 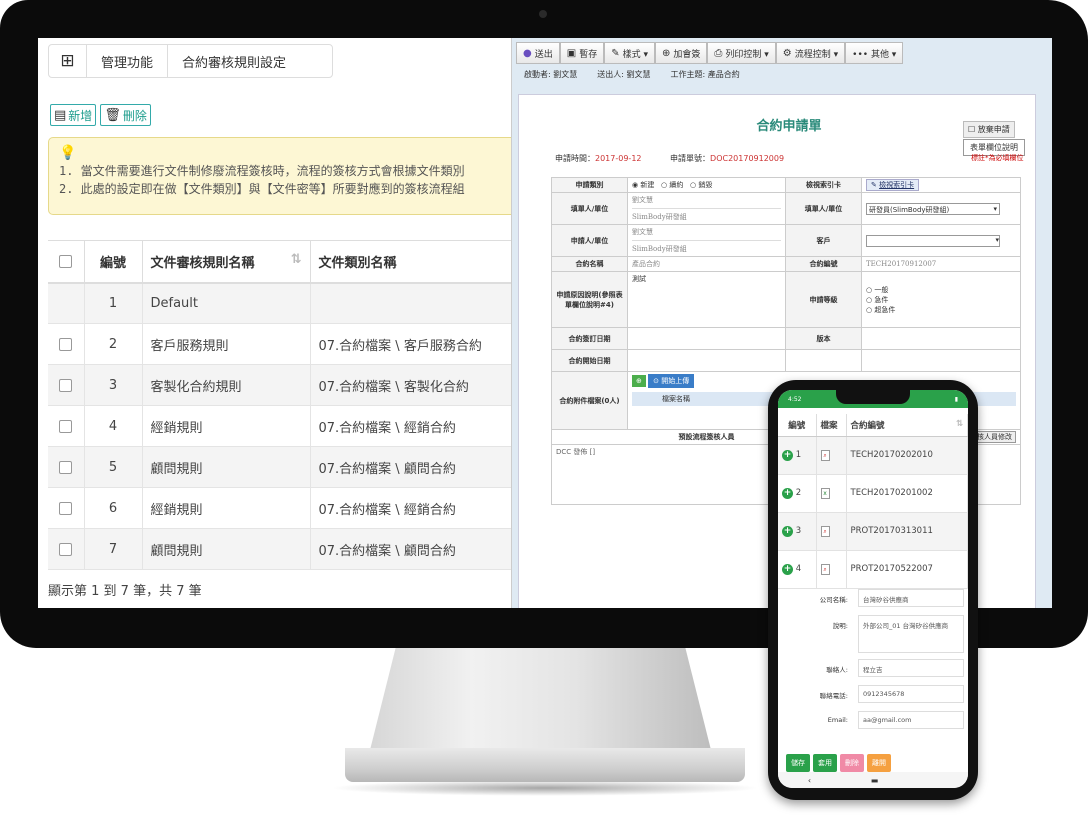 I want to click on style-menu: ✎ 樣式 ▾, so click(x=629, y=53).